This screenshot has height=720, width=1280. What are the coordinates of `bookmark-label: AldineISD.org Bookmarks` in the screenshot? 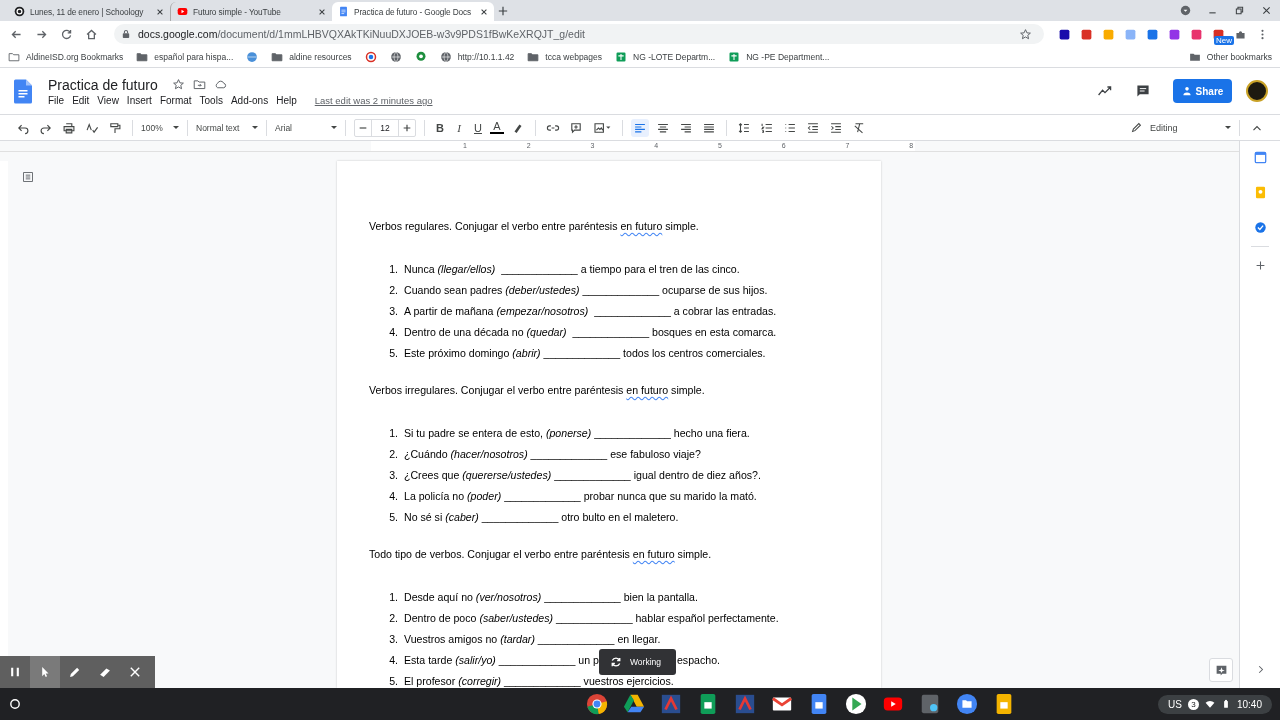 It's located at (75, 57).